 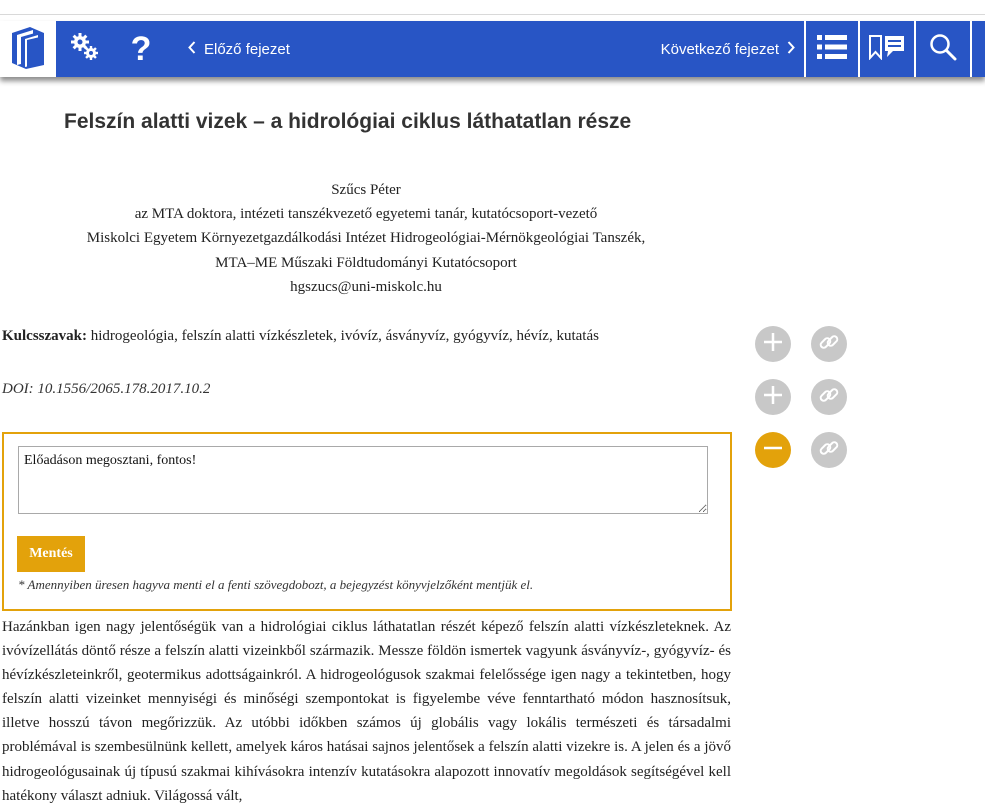 I want to click on list-icon, so click(x=832, y=49).